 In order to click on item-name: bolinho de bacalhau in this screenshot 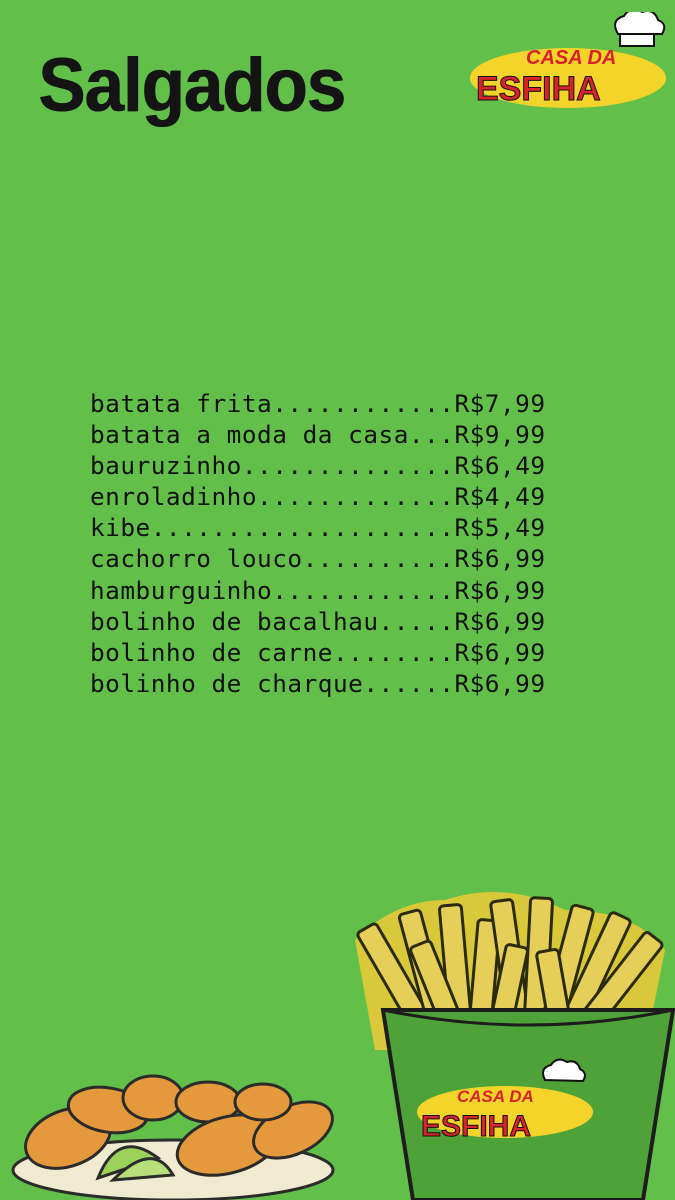, I will do `click(234, 621)`.